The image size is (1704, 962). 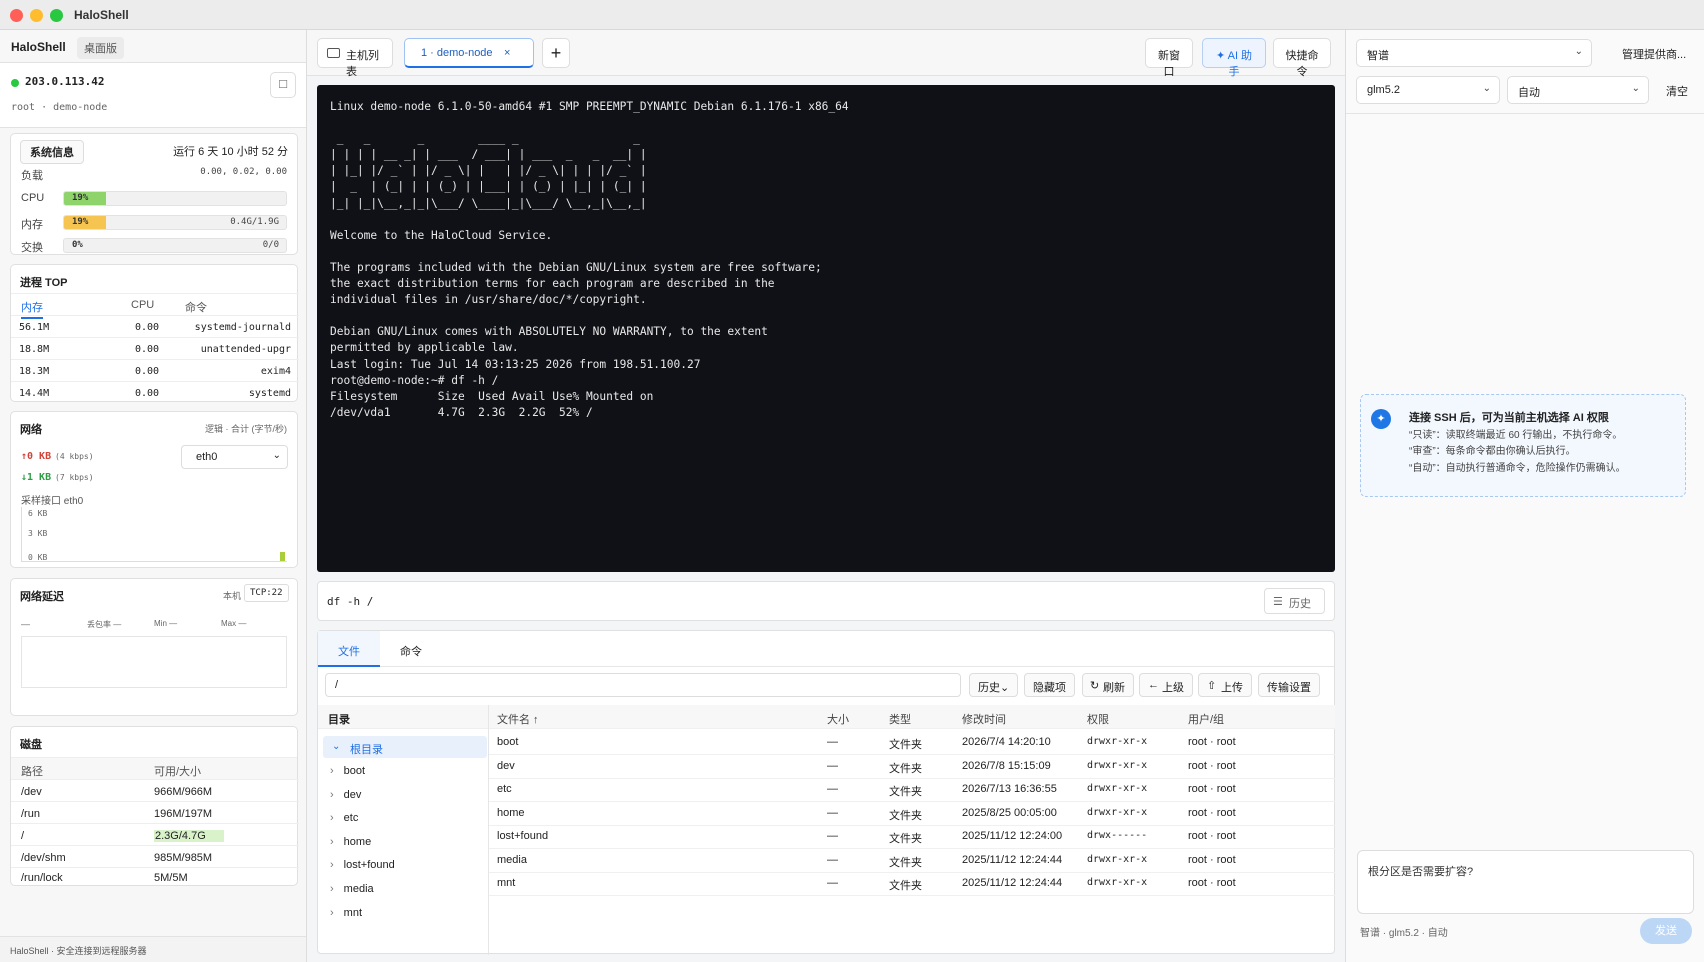 I want to click on host-ip: 203.0.113.42, so click(x=65, y=81).